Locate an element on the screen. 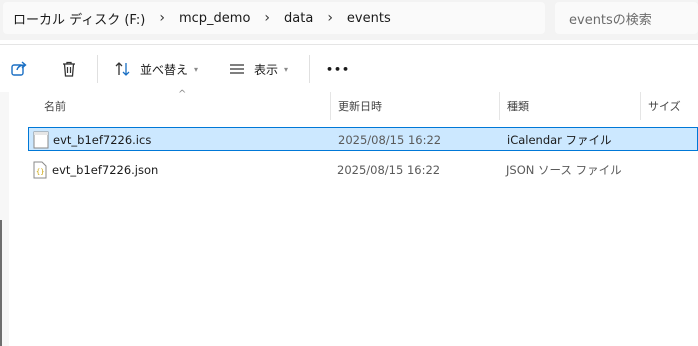 The width and height of the screenshot is (698, 346). file-name: evt_b1ef7226.json is located at coordinates (105, 170).